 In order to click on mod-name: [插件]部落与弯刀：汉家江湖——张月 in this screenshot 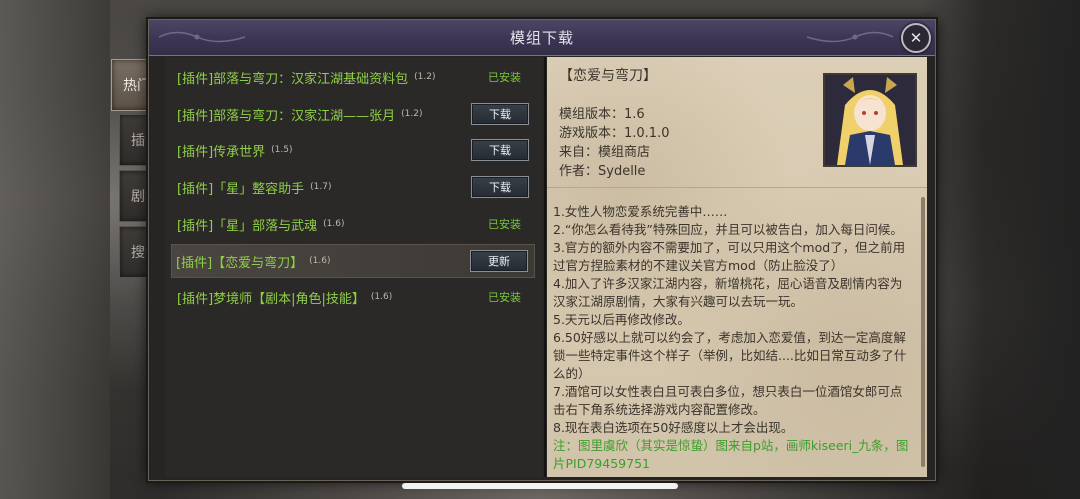, I will do `click(286, 116)`.